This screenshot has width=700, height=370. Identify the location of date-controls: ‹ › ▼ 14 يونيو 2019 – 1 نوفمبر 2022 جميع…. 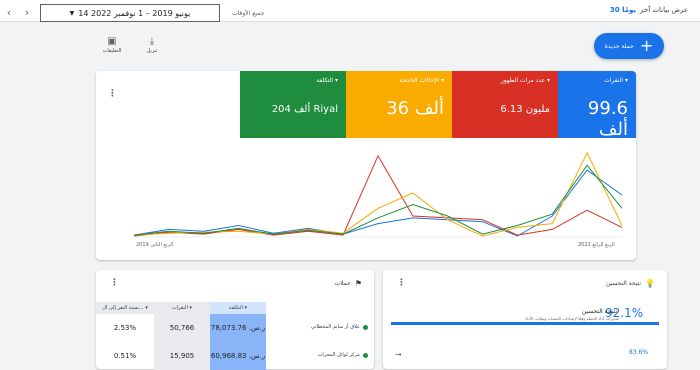
(134, 13).